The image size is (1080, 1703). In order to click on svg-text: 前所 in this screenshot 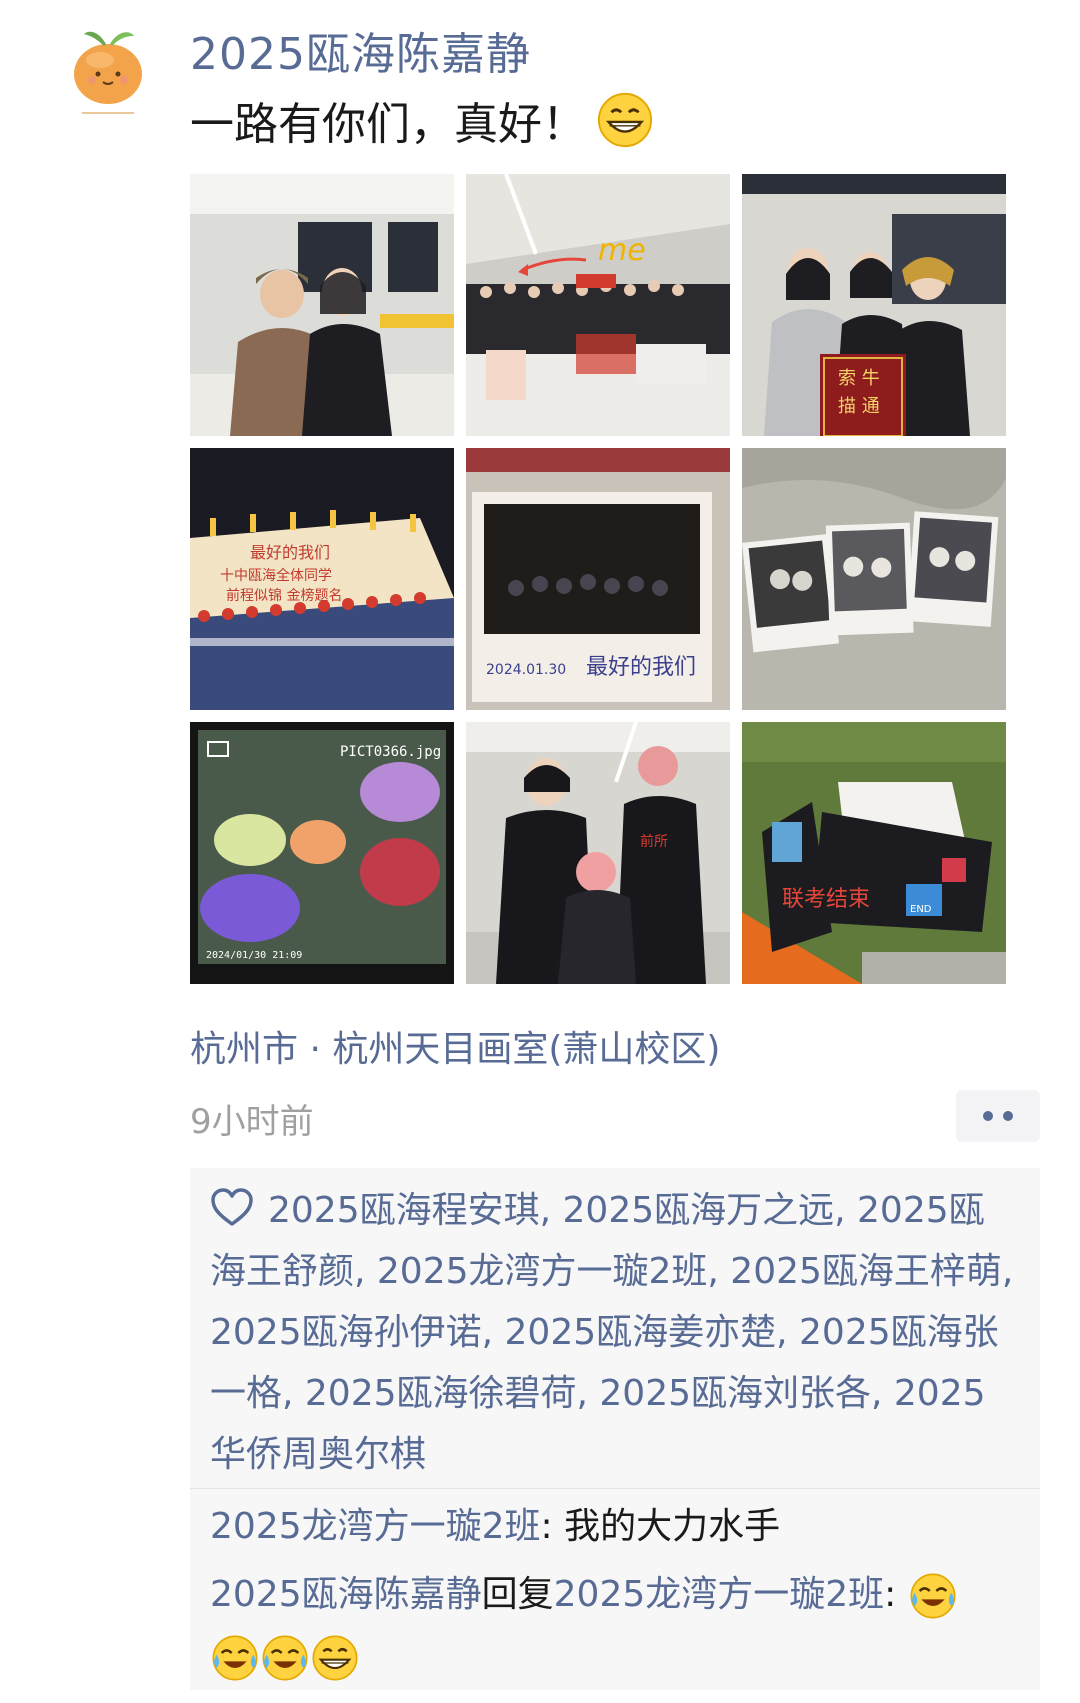, I will do `click(654, 841)`.